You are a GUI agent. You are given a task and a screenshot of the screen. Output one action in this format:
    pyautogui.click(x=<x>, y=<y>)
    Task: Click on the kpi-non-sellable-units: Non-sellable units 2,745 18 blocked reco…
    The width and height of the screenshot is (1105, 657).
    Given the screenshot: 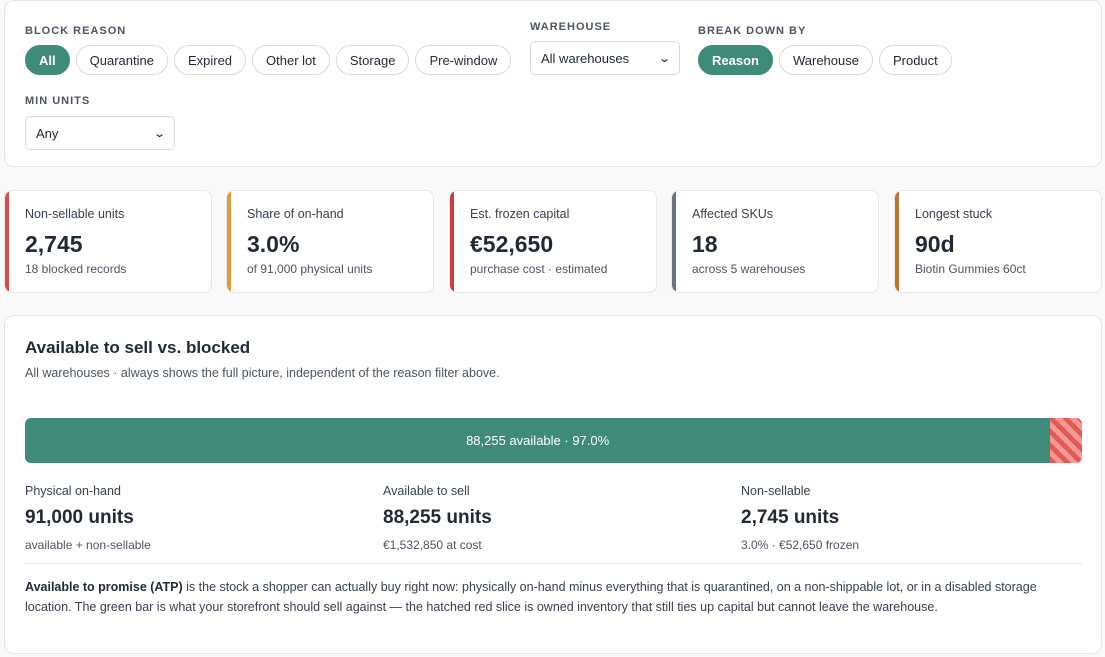 What is the action you would take?
    pyautogui.click(x=108, y=241)
    